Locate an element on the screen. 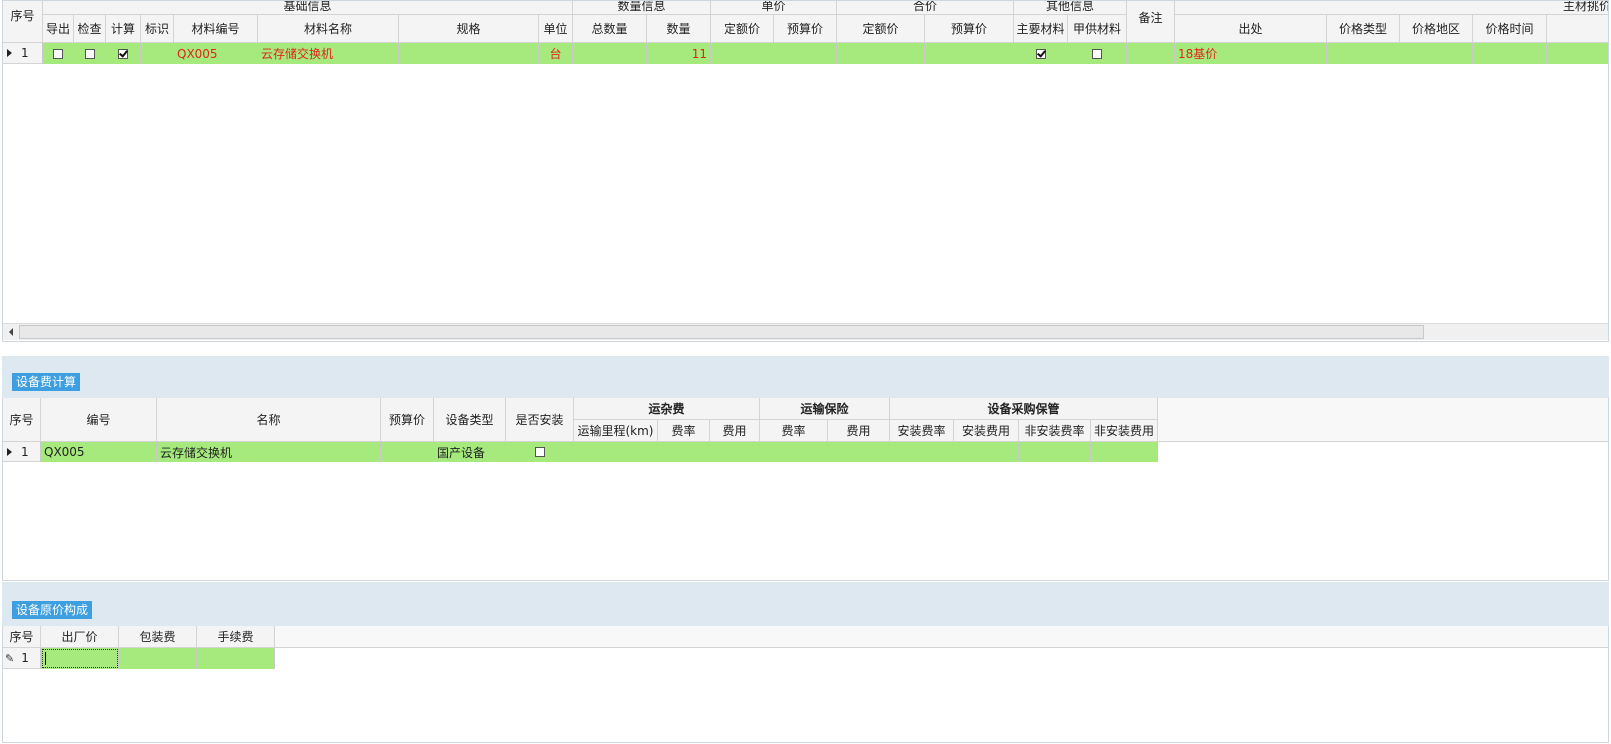  col-price-type: 价格类型 is located at coordinates (1363, 29).